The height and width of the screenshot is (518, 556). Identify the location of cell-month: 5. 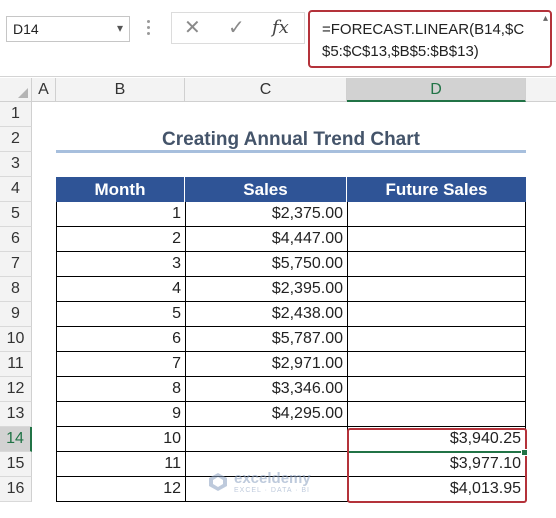
(120, 314).